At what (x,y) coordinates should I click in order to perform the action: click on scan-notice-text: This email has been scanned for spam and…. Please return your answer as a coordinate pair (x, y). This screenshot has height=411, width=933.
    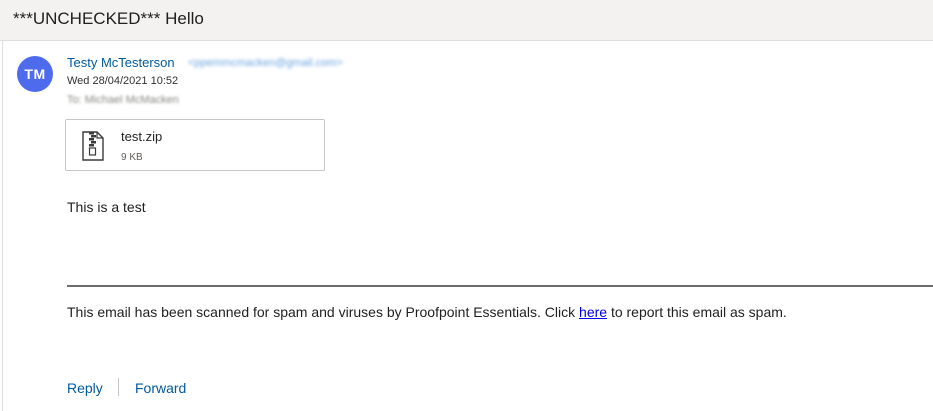
    Looking at the image, I should click on (323, 312).